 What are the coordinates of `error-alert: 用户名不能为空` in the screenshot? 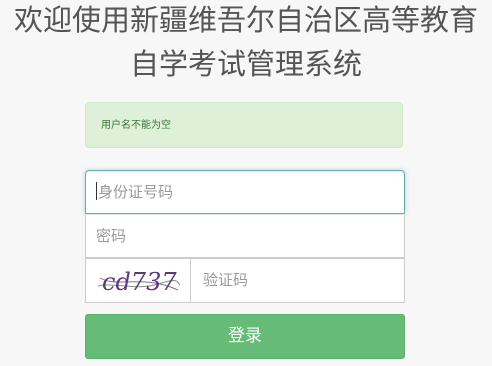 It's located at (244, 125).